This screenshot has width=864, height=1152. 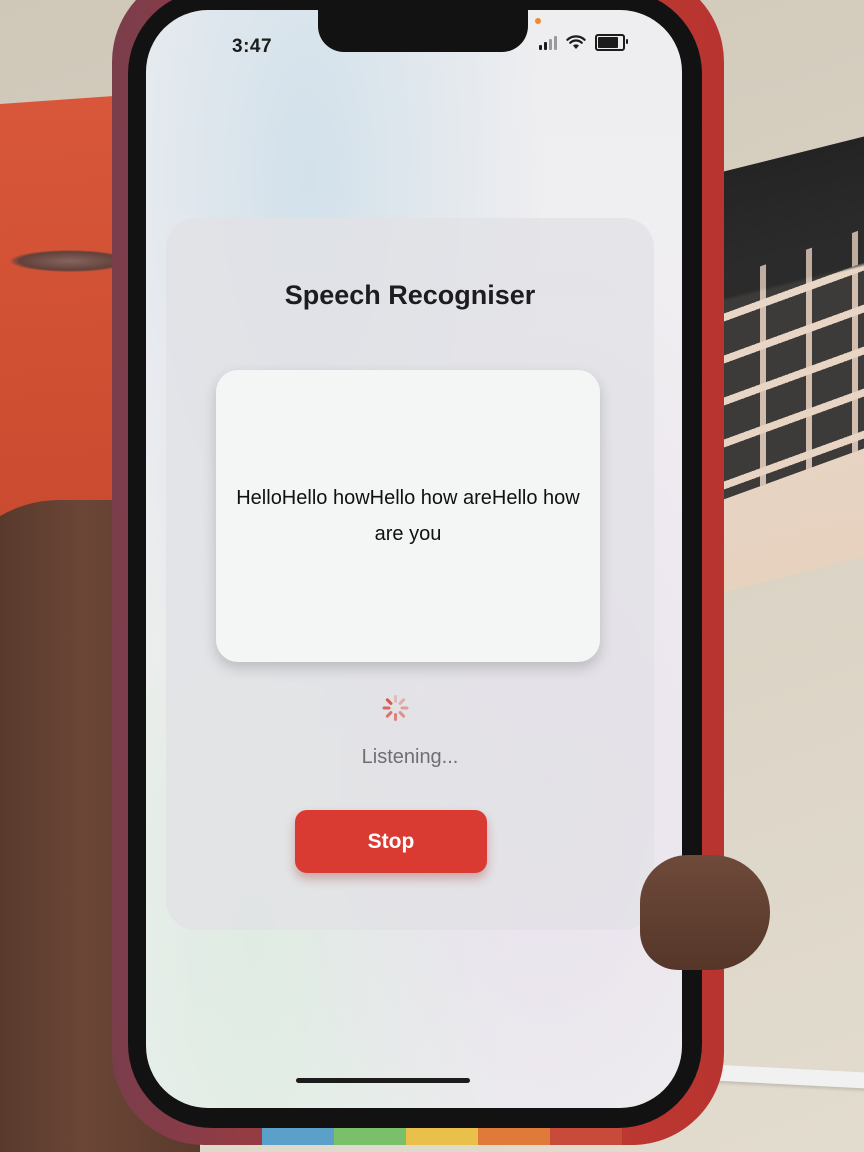 What do you see at coordinates (396, 708) in the screenshot?
I see `loading-spinner-icon` at bounding box center [396, 708].